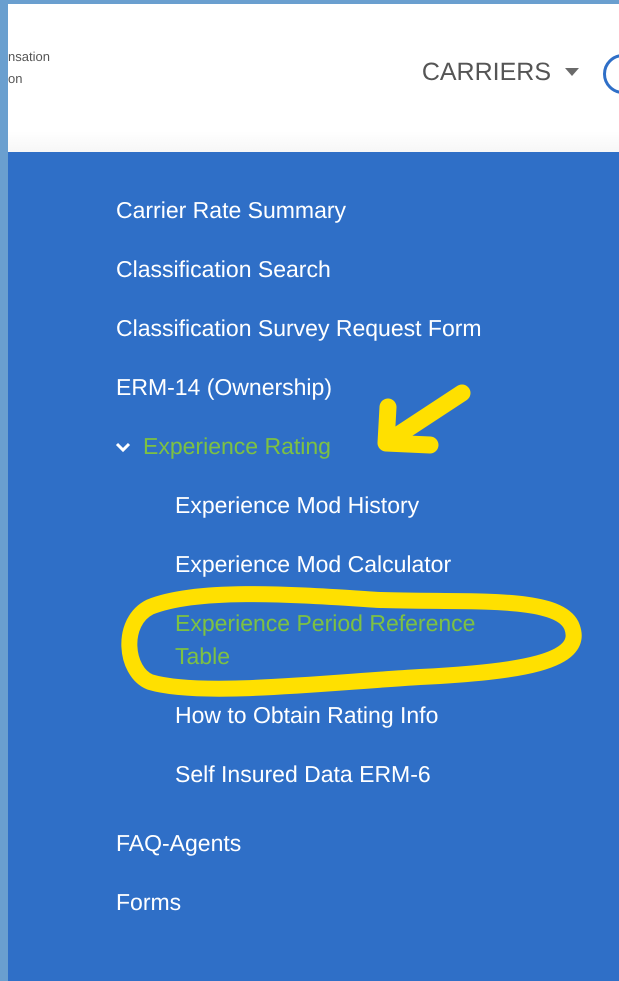 The height and width of the screenshot is (981, 619). I want to click on submenu-link: Self Insured Data ERM-6, so click(303, 774).